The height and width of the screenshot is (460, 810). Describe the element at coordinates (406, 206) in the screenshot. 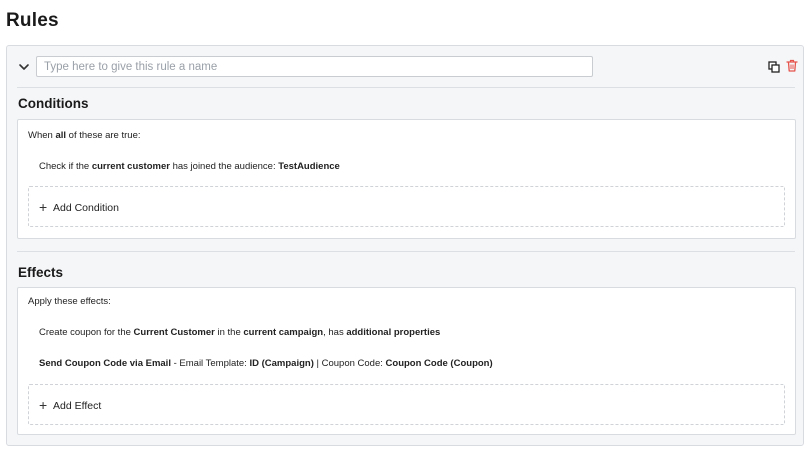

I see `add-condition-button: + Add Condition` at that location.